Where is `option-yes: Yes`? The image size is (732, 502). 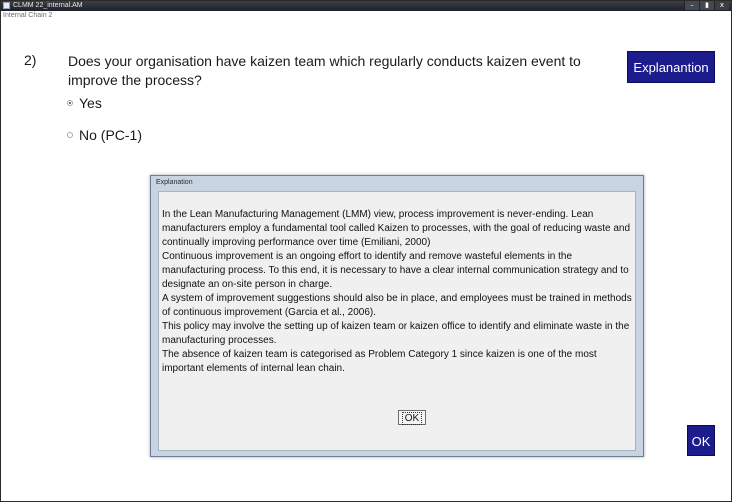
option-yes: Yes is located at coordinates (84, 103).